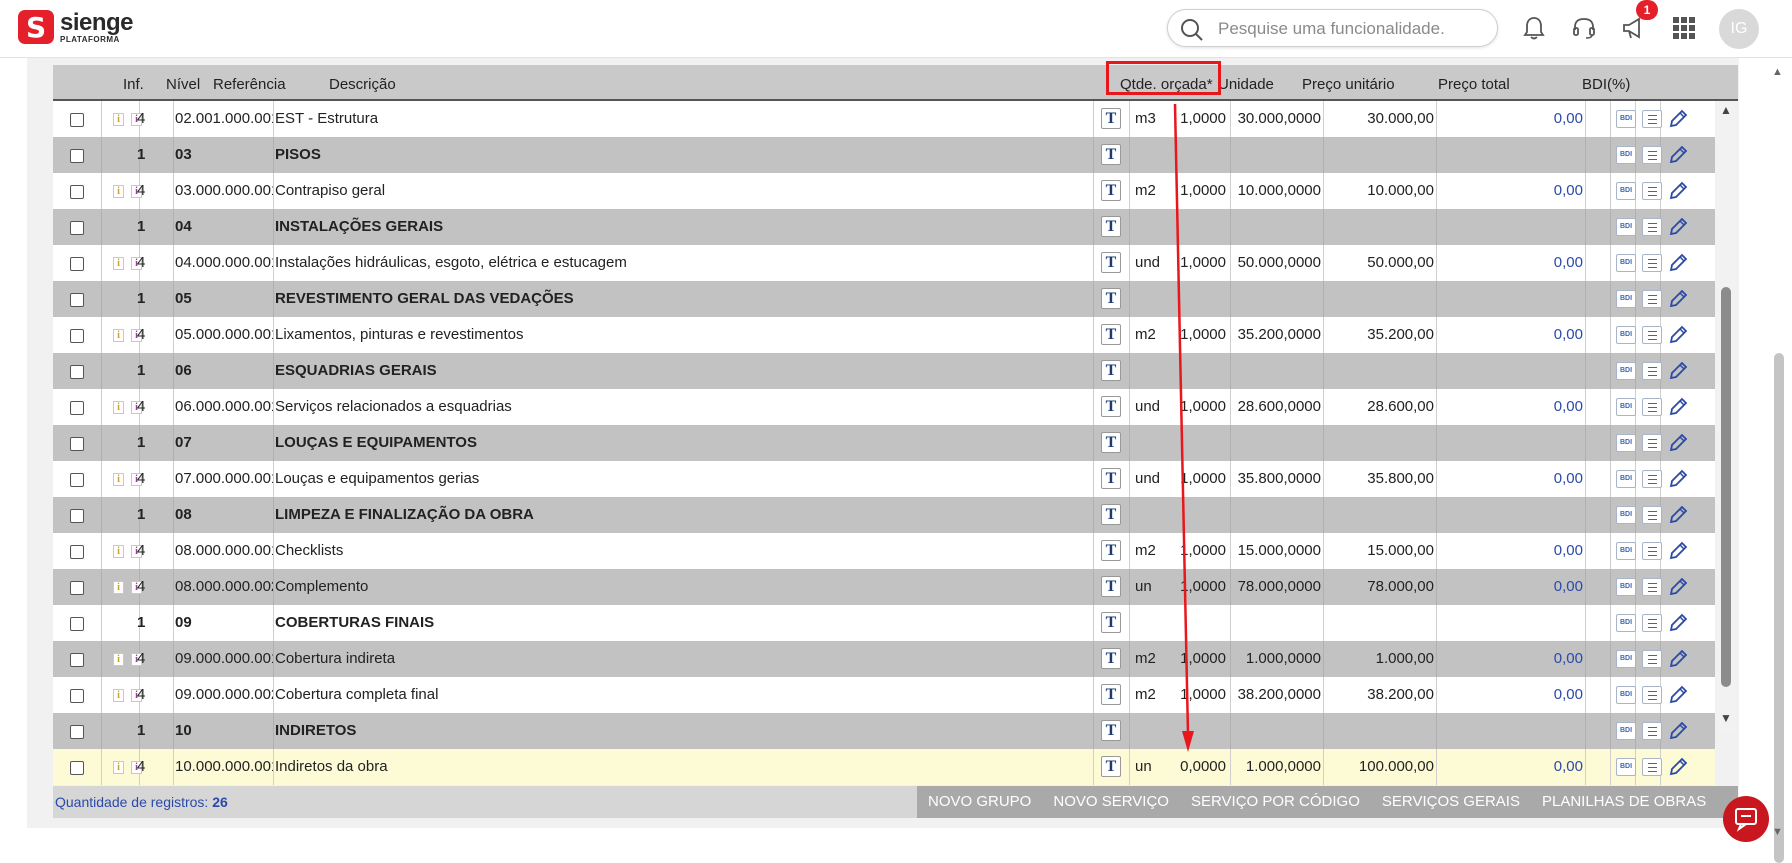  I want to click on servicos-gerais-button: SERVIÇOS GERAIS, so click(1451, 802).